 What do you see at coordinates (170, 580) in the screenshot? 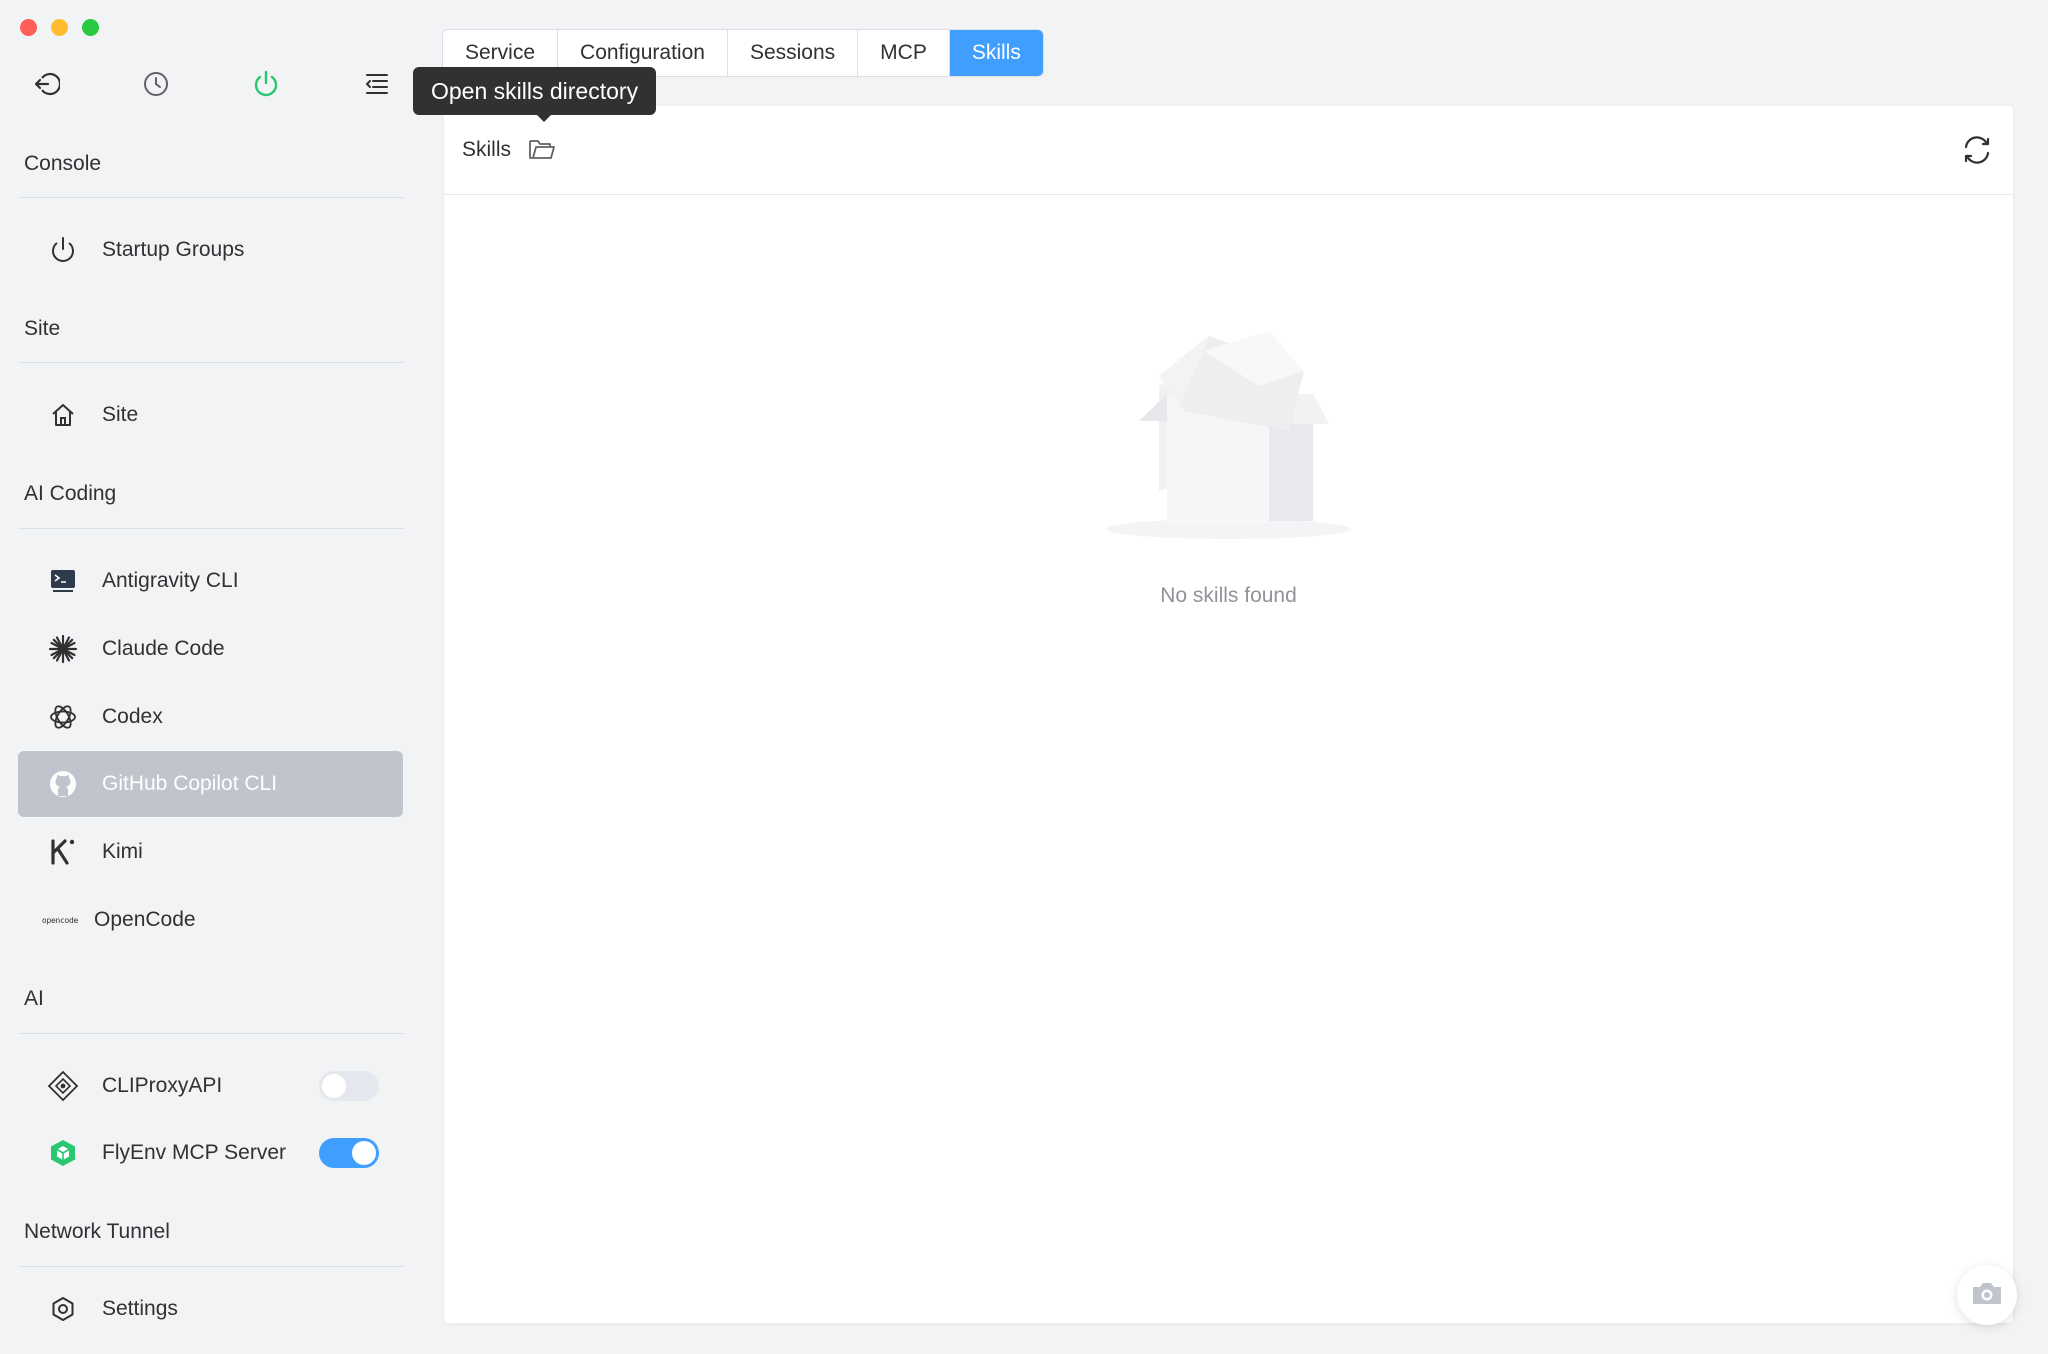
I see `sidebar-item-label: Antigravity CLI` at bounding box center [170, 580].